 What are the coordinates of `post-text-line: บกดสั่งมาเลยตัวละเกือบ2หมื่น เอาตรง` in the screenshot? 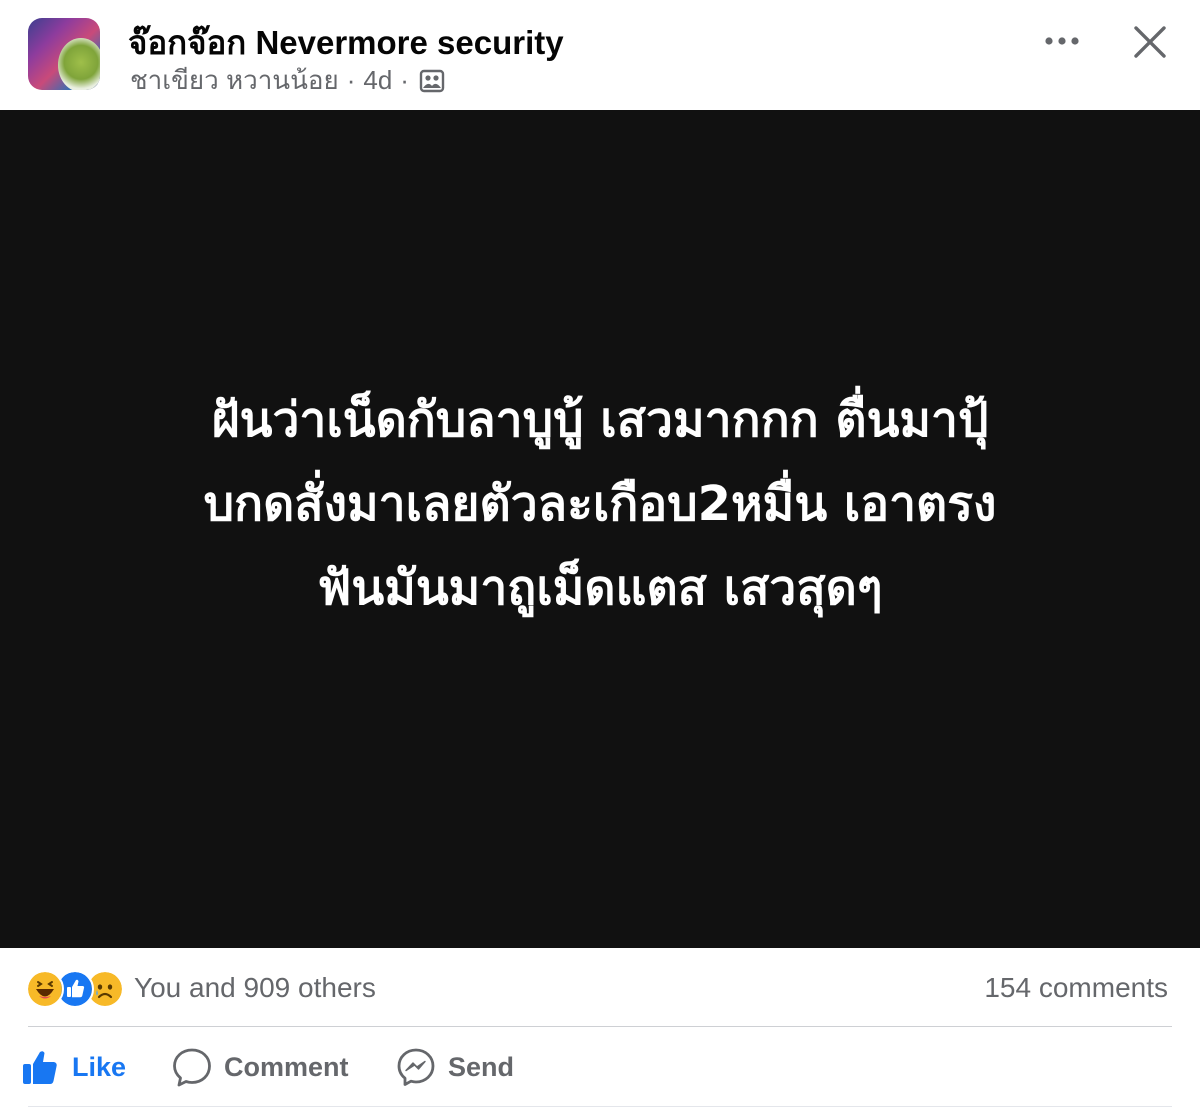 It's located at (600, 504).